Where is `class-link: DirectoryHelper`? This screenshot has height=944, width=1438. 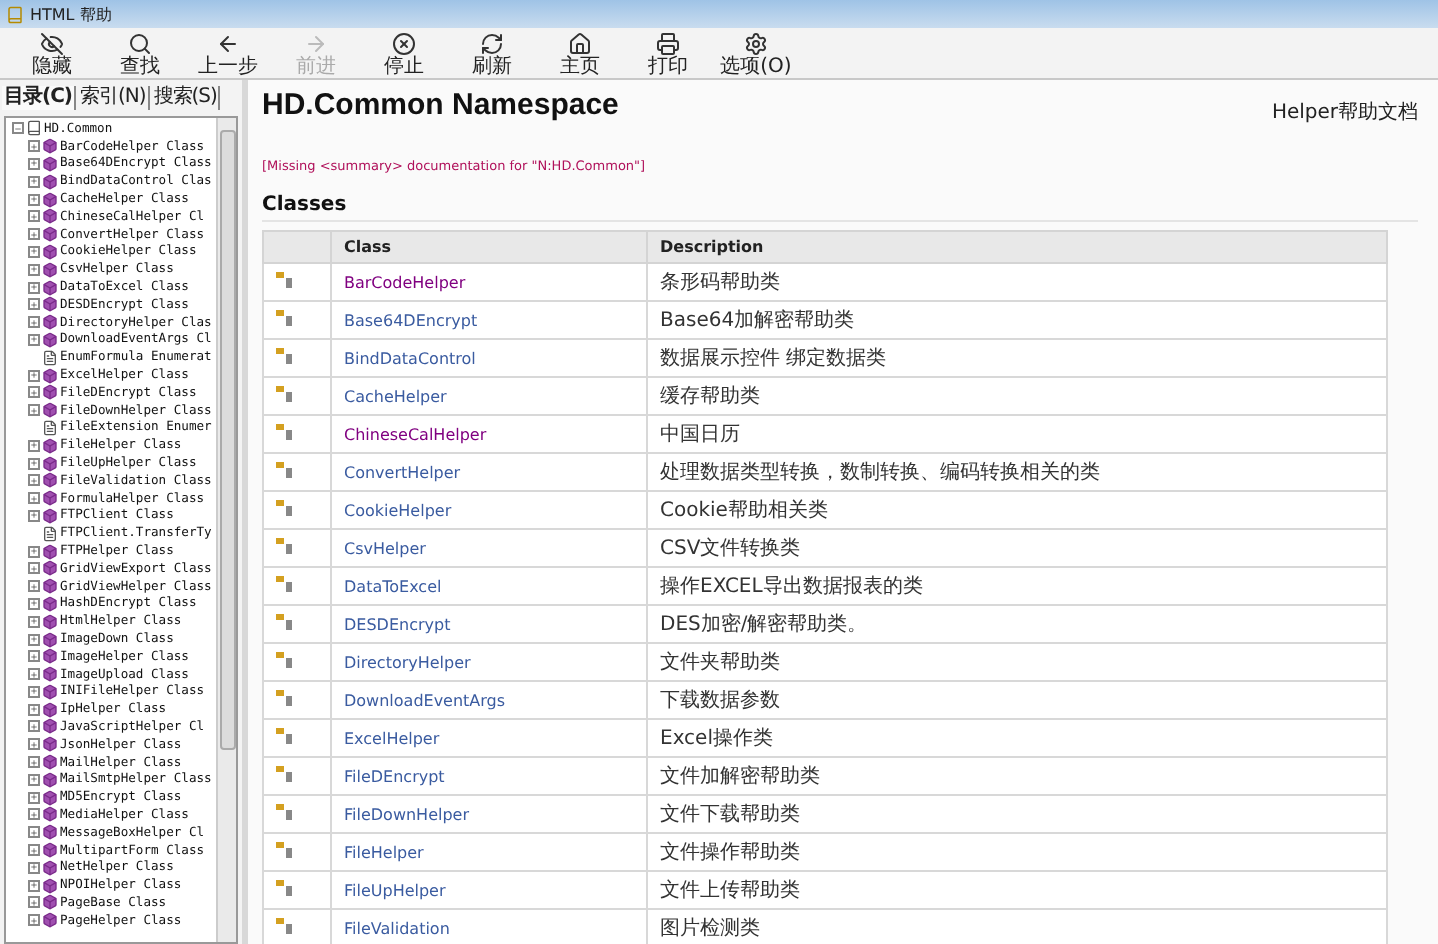
class-link: DirectoryHelper is located at coordinates (407, 662).